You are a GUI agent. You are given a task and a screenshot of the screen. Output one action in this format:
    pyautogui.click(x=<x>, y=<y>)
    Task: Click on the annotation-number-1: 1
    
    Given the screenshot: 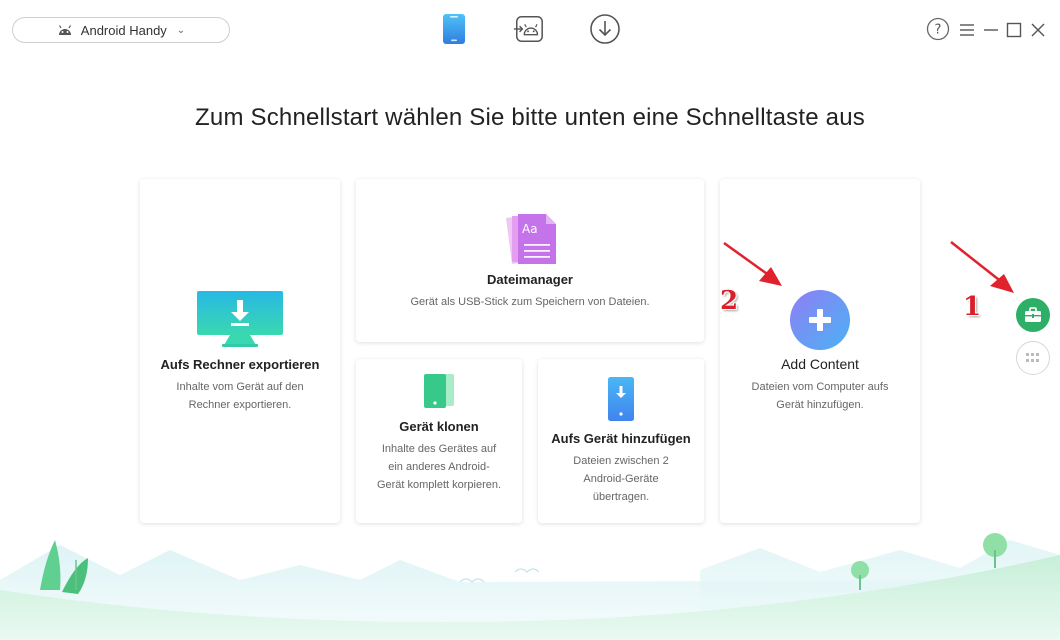 What is the action you would take?
    pyautogui.click(x=972, y=307)
    